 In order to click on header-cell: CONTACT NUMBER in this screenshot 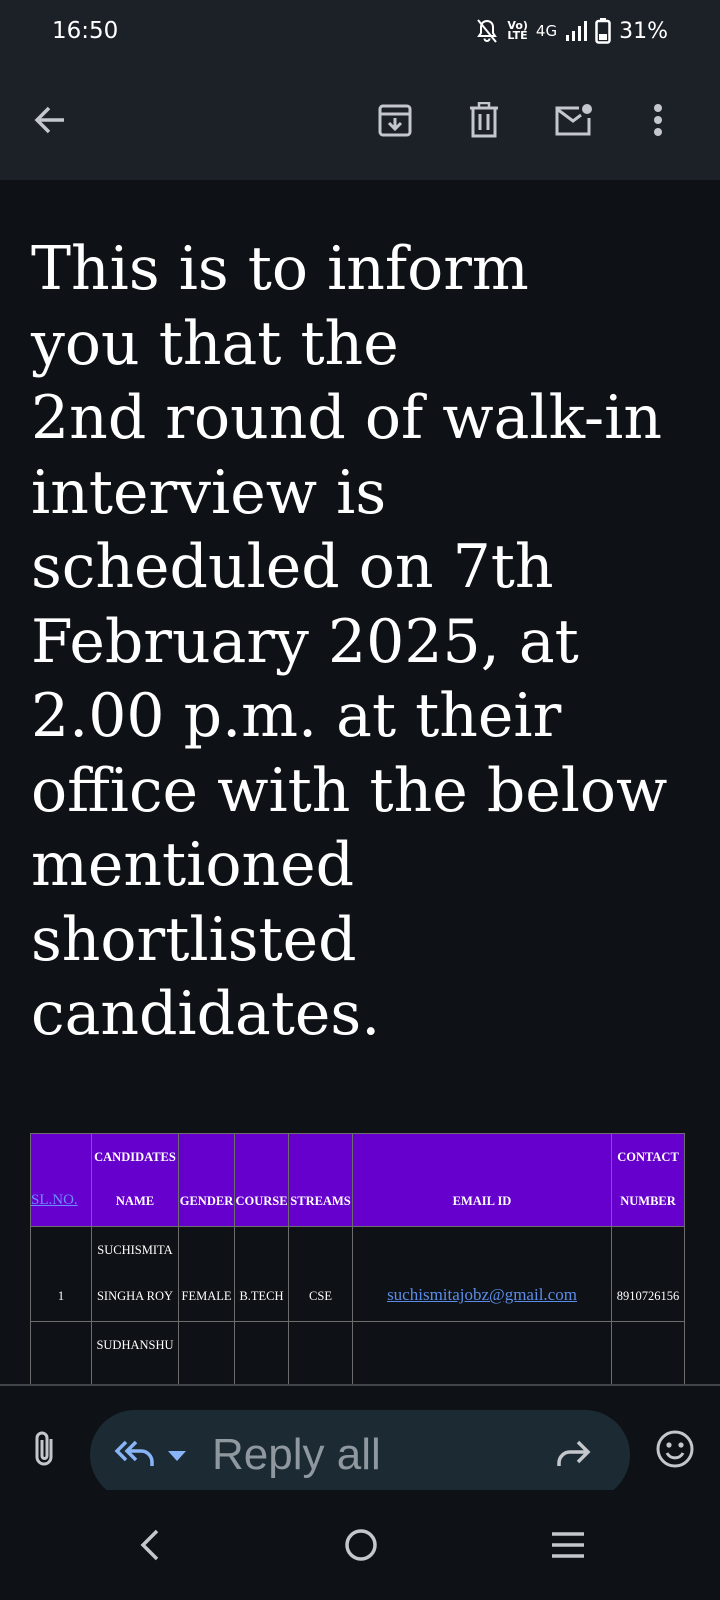, I will do `click(648, 1180)`.